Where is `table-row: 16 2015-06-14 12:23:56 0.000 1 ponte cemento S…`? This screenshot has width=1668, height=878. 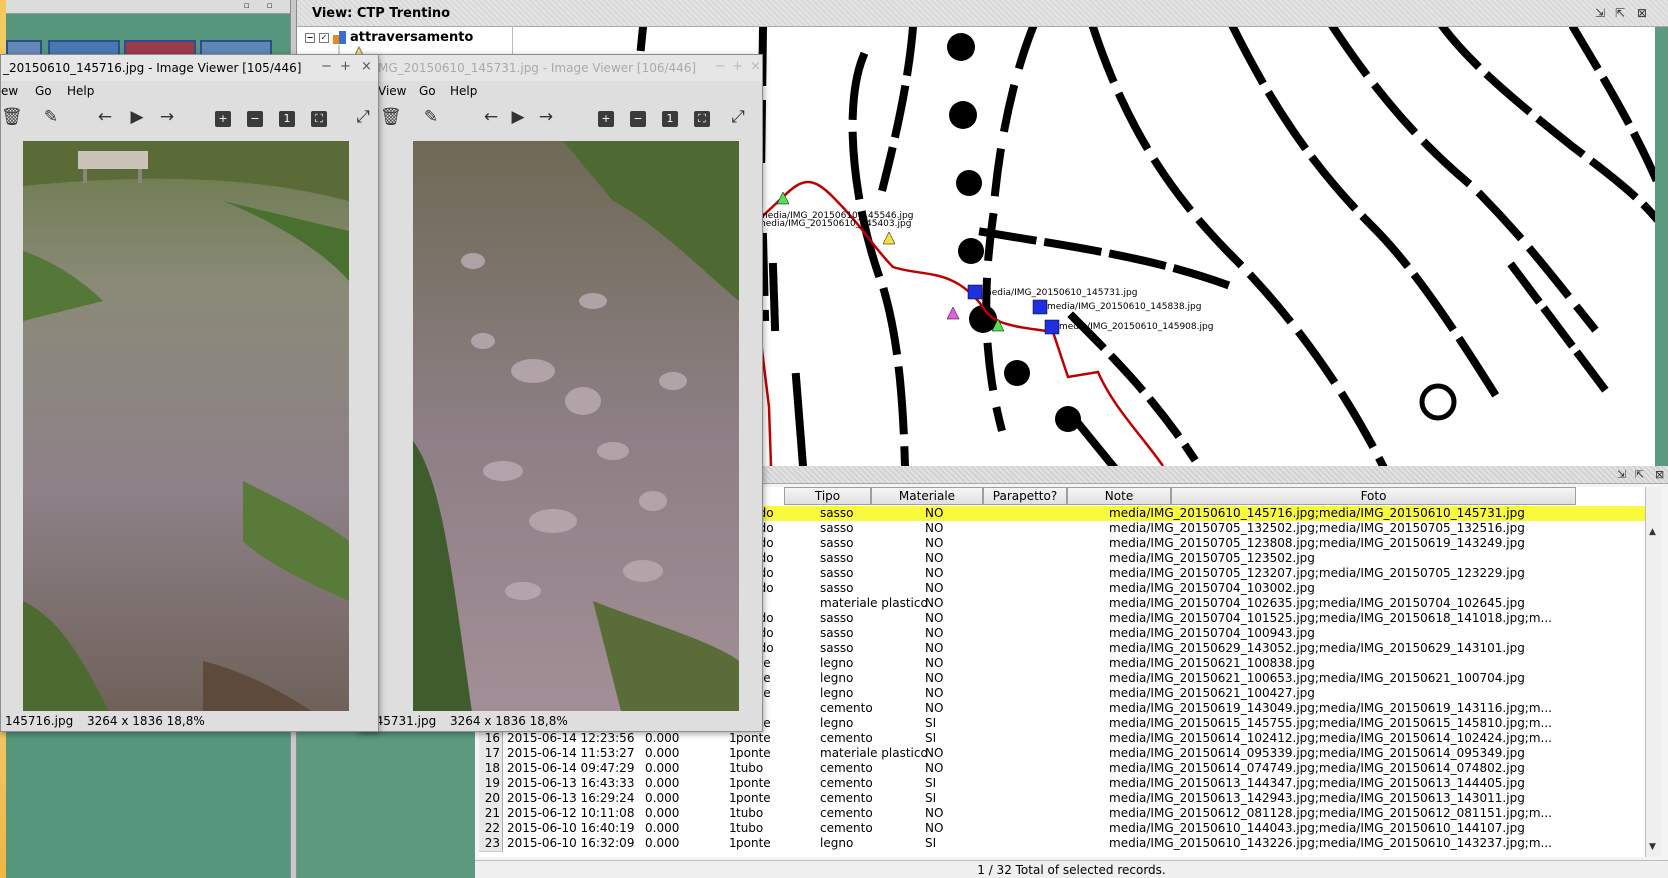 table-row: 16 2015-06-14 12:23:56 0.000 1 ponte cemento S… is located at coordinates (1062, 739).